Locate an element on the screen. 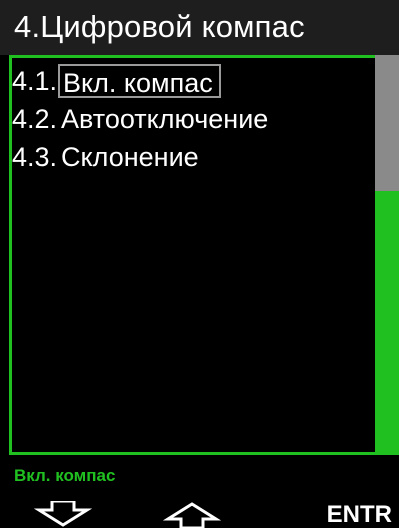 This screenshot has height=528, width=399. scrollbar-thumb is located at coordinates (387, 123).